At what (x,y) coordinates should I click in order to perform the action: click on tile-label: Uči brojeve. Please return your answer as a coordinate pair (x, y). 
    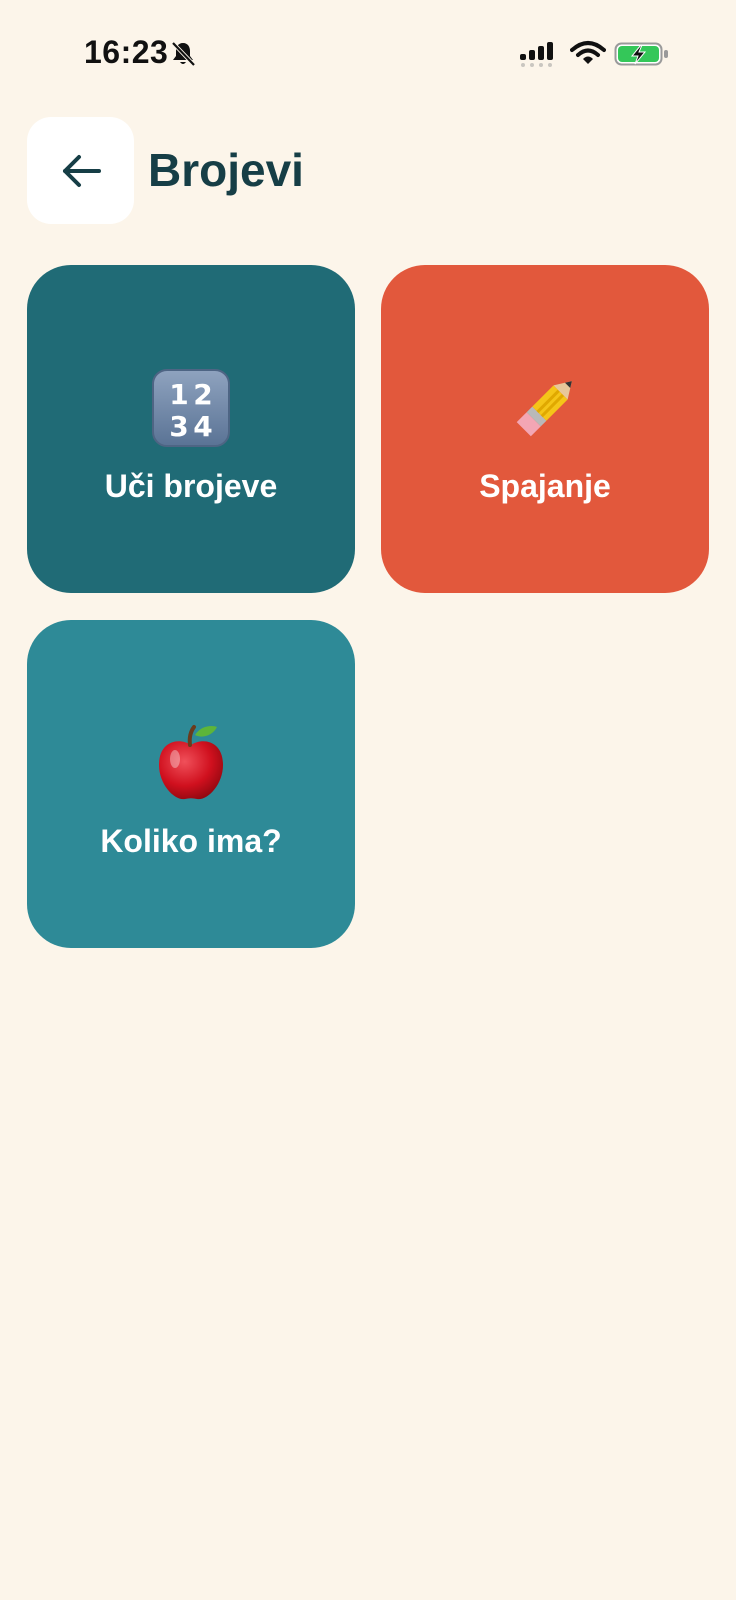
    Looking at the image, I should click on (191, 485).